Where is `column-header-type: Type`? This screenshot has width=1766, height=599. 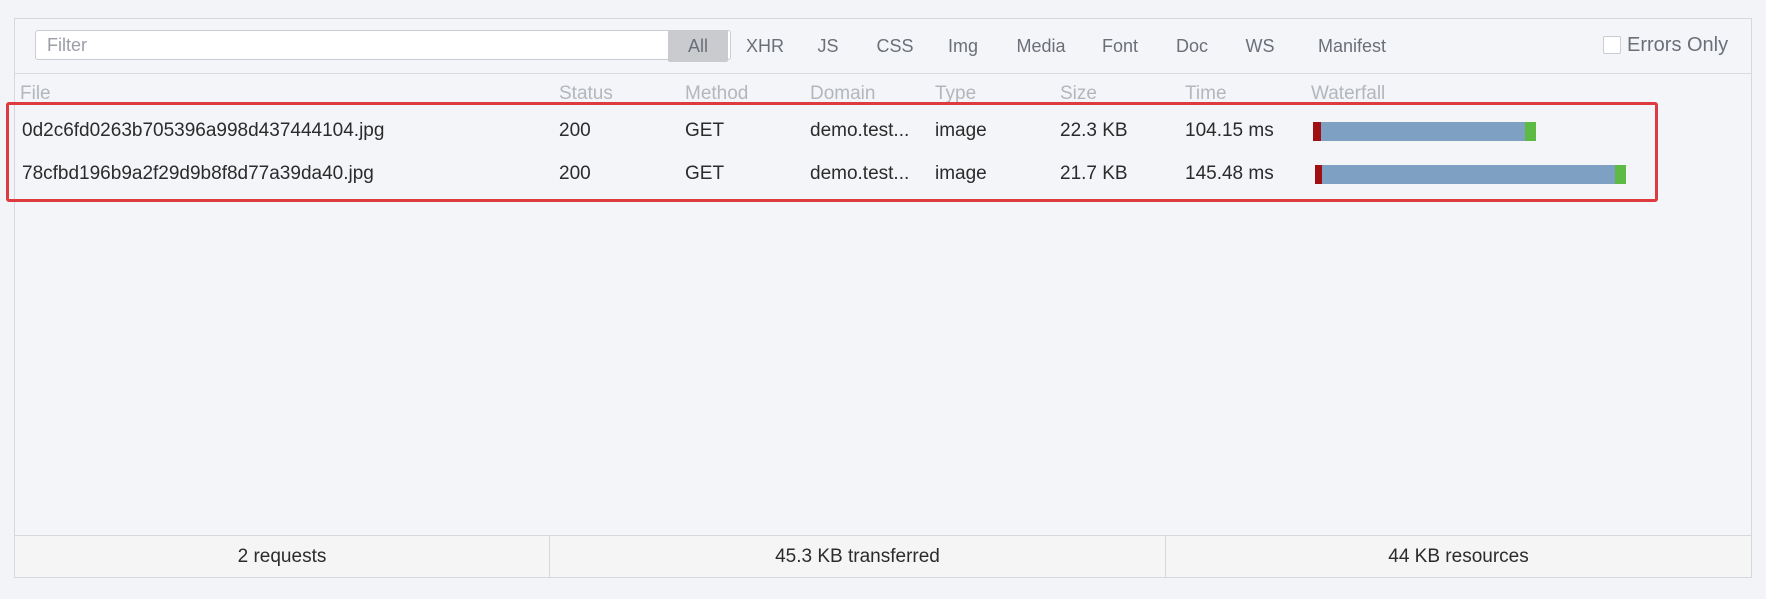
column-header-type: Type is located at coordinates (955, 94).